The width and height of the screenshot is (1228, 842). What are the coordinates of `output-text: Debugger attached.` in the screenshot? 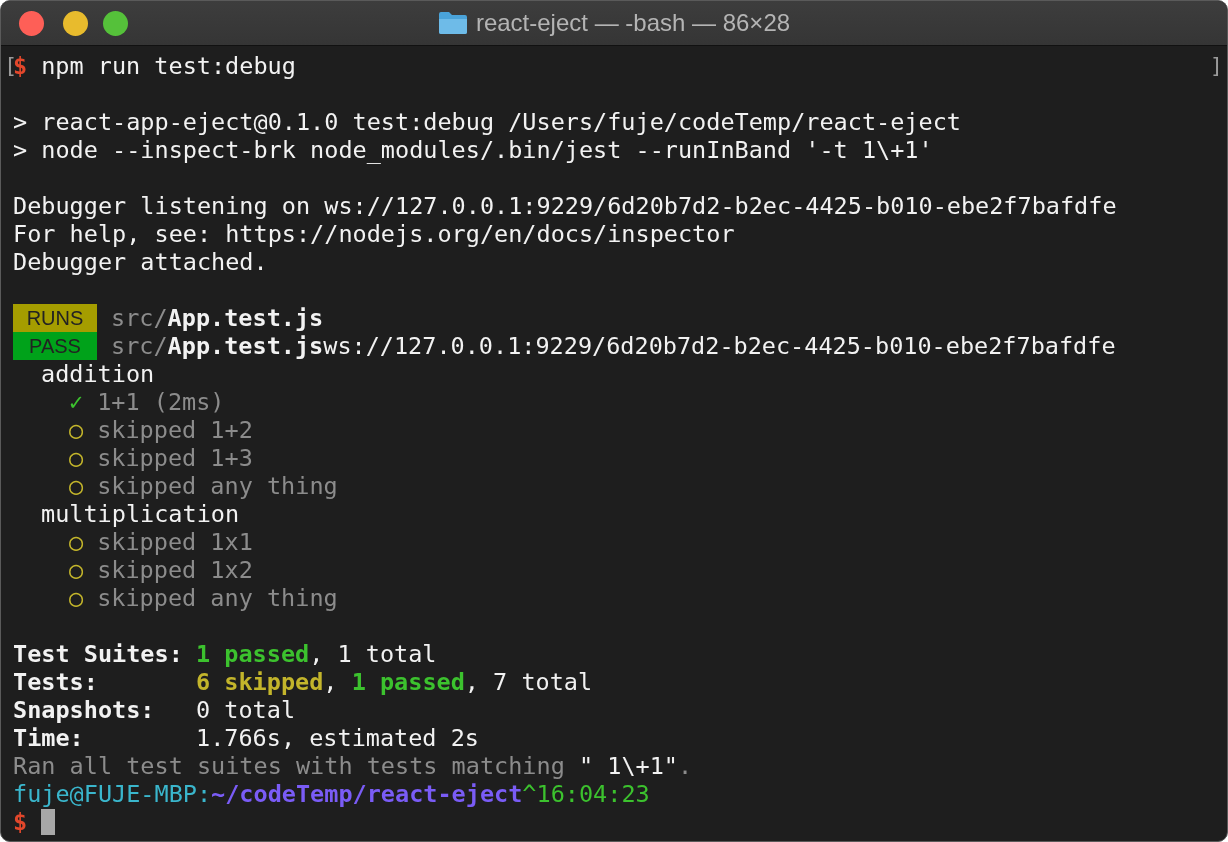 It's located at (140, 262).